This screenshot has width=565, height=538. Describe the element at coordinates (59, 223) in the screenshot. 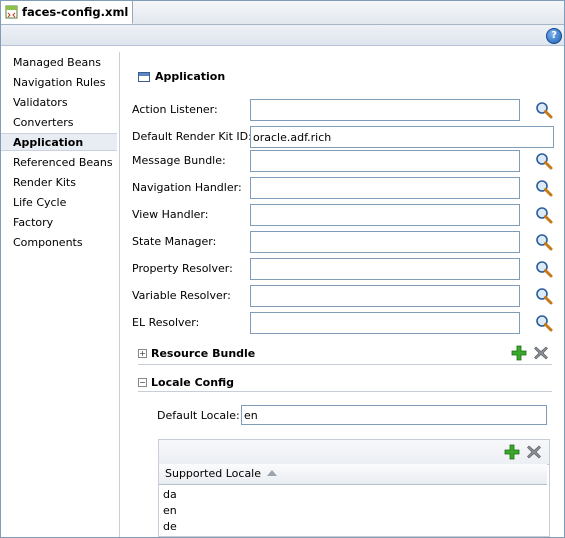

I see `nav-item-factory: Factory` at that location.